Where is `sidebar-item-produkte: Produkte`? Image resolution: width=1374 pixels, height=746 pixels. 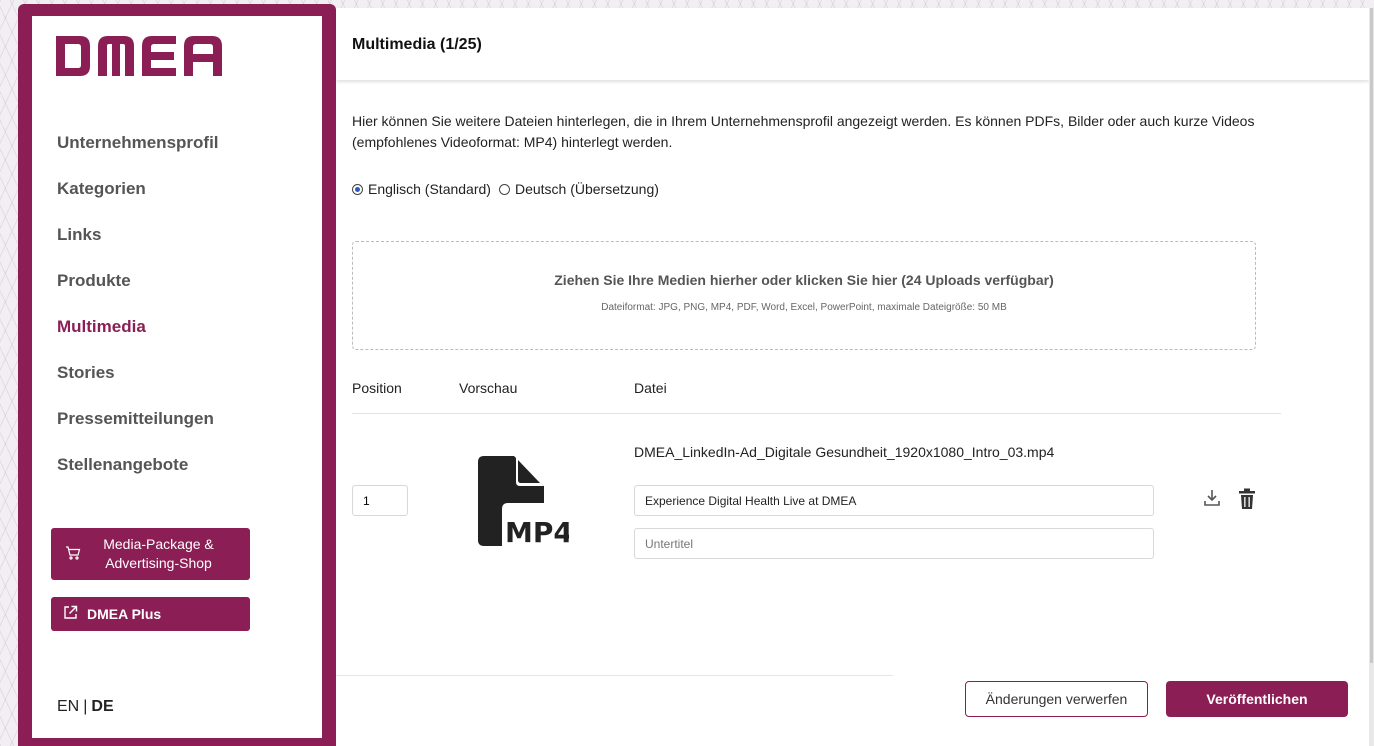 sidebar-item-produkte: Produkte is located at coordinates (182, 291).